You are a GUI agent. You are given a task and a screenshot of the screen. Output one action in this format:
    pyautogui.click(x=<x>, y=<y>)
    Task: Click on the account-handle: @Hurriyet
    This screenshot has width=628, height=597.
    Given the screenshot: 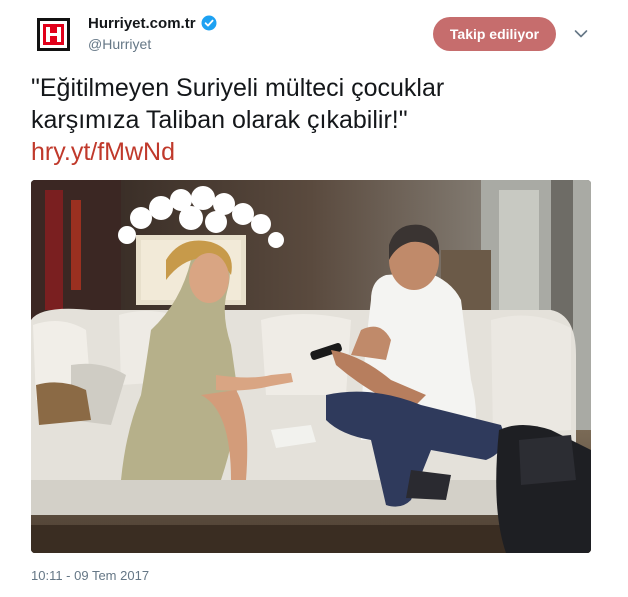 What is the action you would take?
    pyautogui.click(x=119, y=44)
    